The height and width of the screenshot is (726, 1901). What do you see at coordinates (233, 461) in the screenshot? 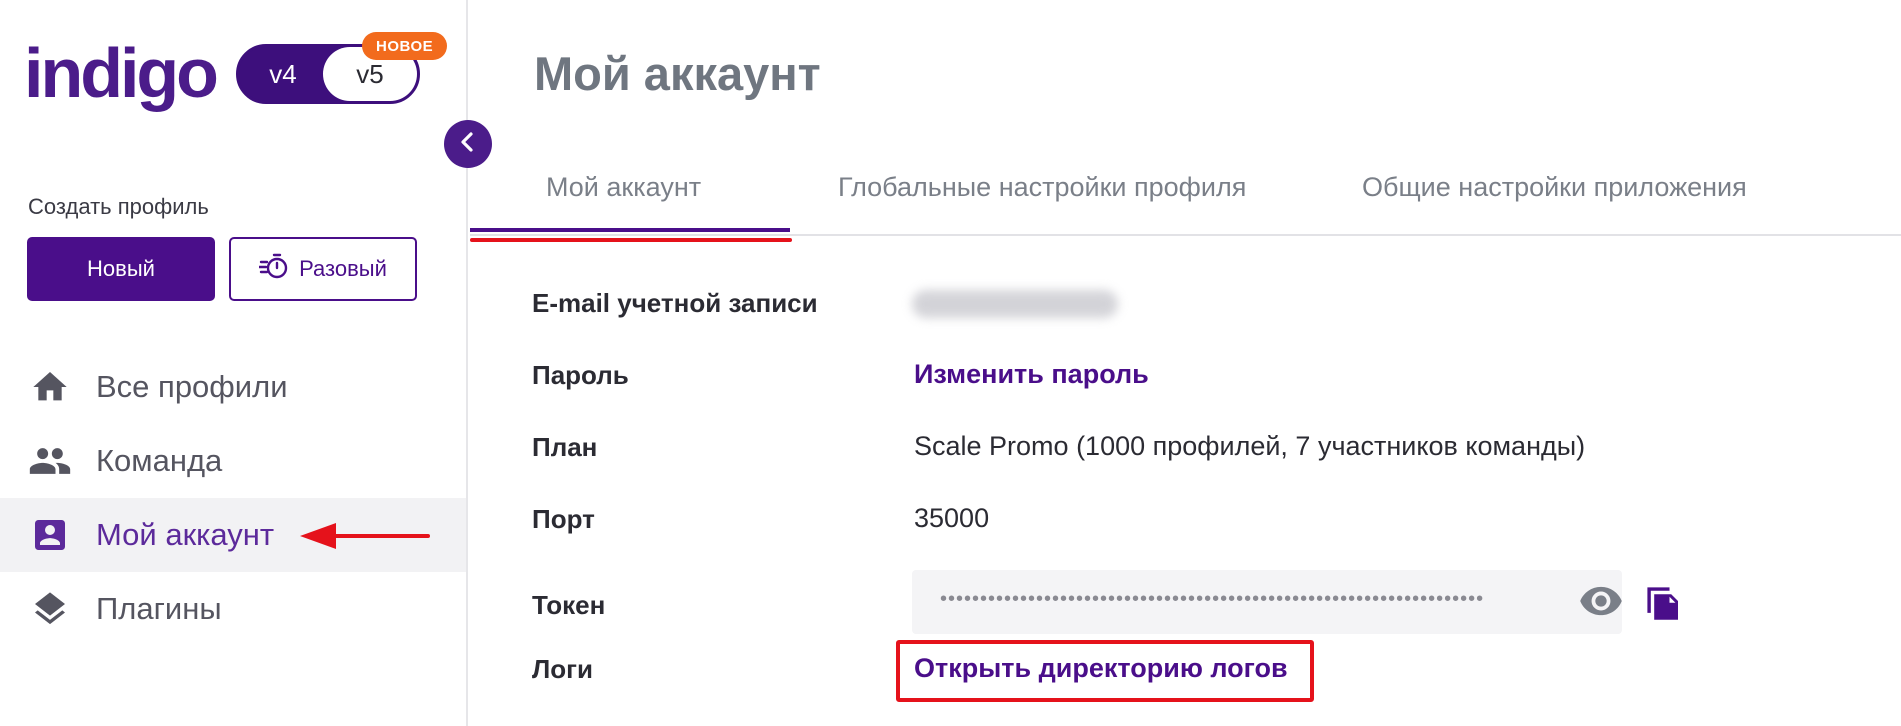
I see `sidebar-item-team: Команда` at bounding box center [233, 461].